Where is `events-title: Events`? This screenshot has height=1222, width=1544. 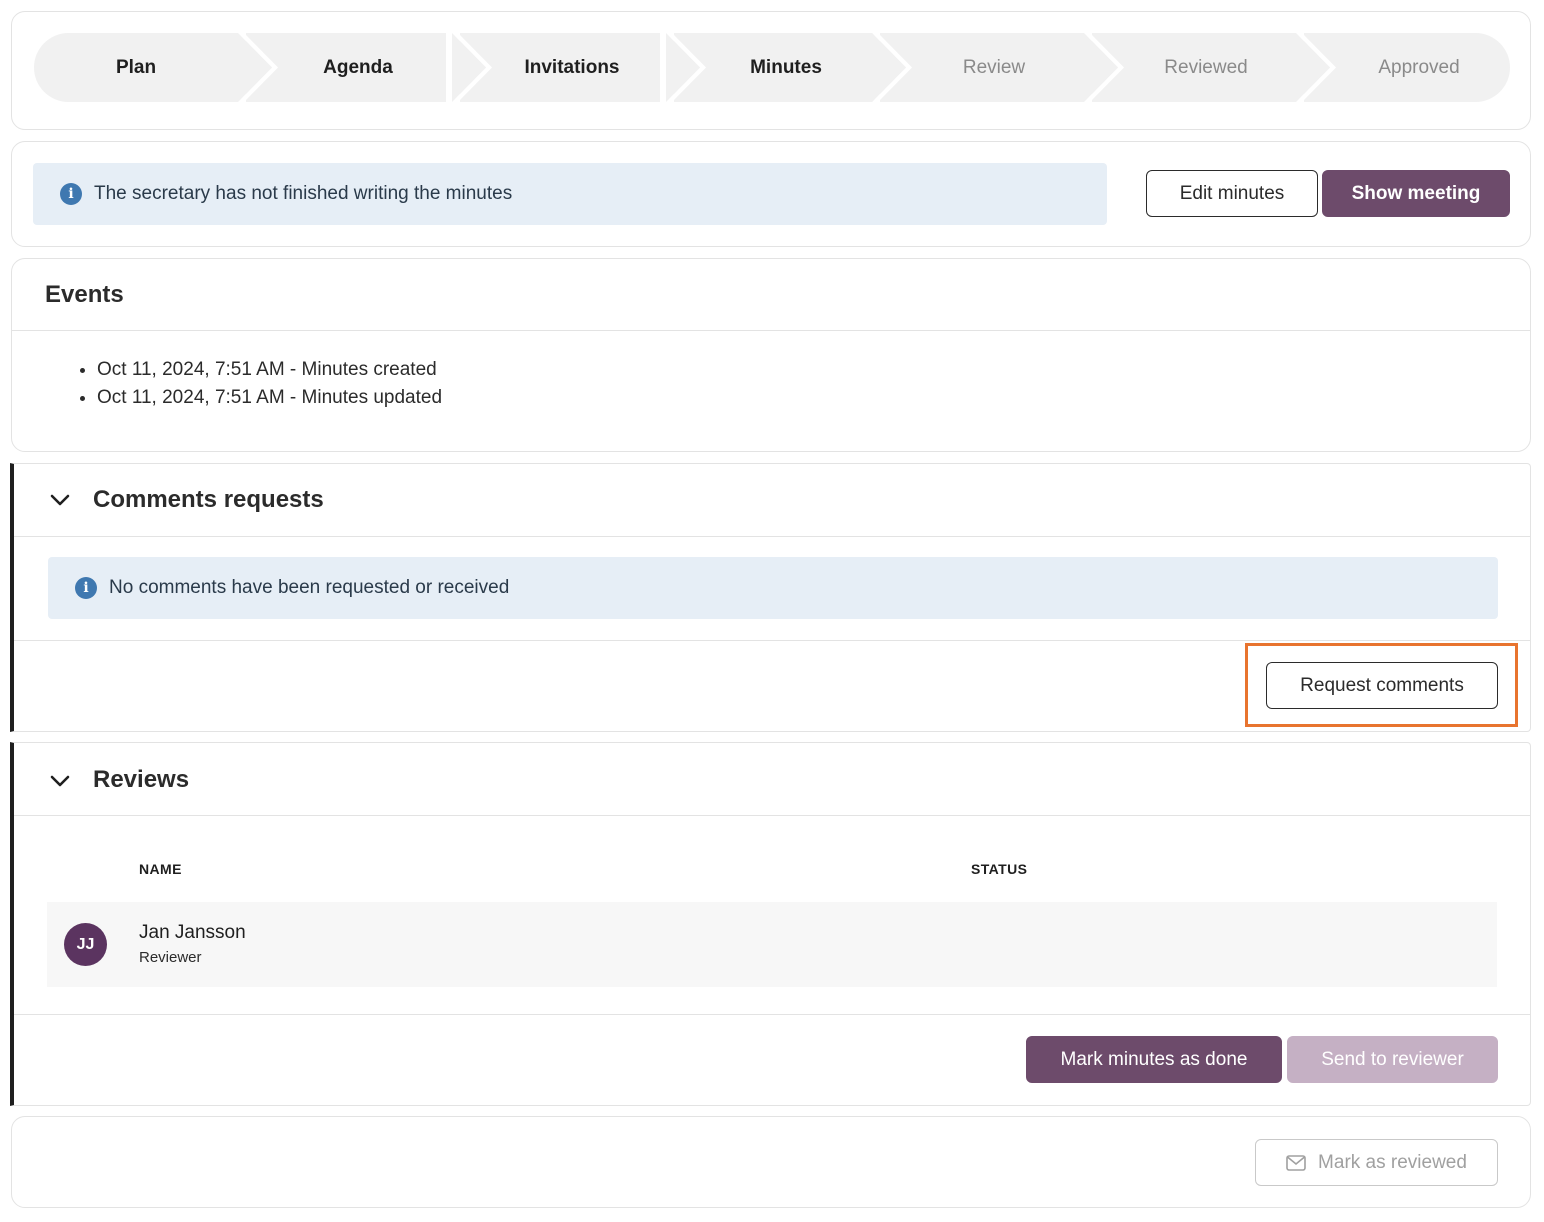
events-title: Events is located at coordinates (84, 294).